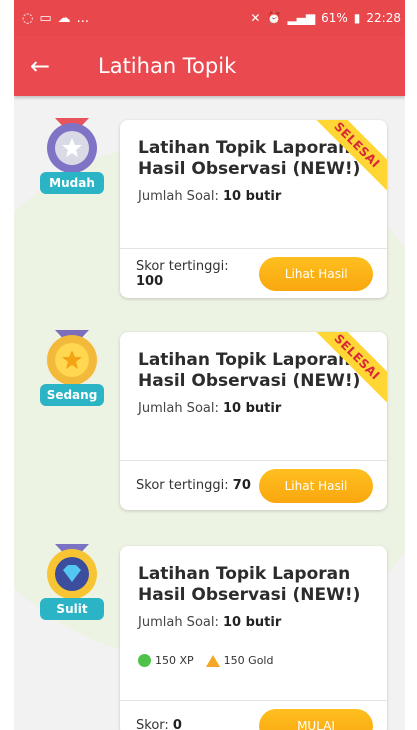 This screenshot has height=730, width=417. I want to click on image-icon: ▭, so click(45, 18).